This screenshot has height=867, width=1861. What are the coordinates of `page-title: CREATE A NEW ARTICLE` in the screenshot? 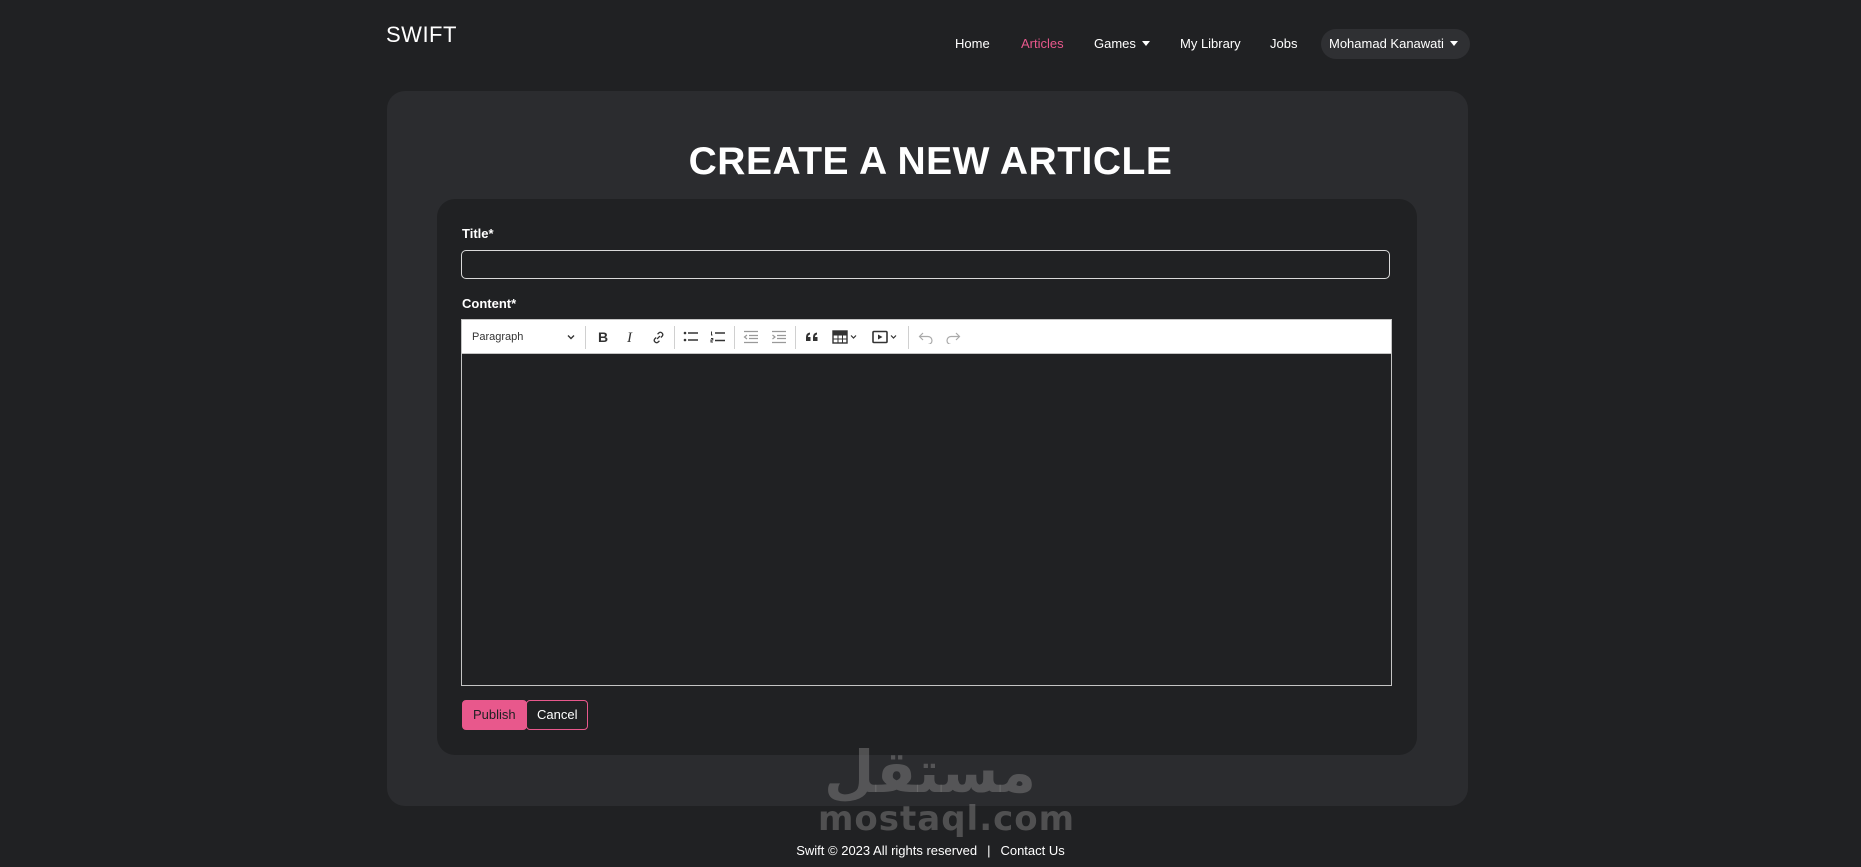 It's located at (930, 161).